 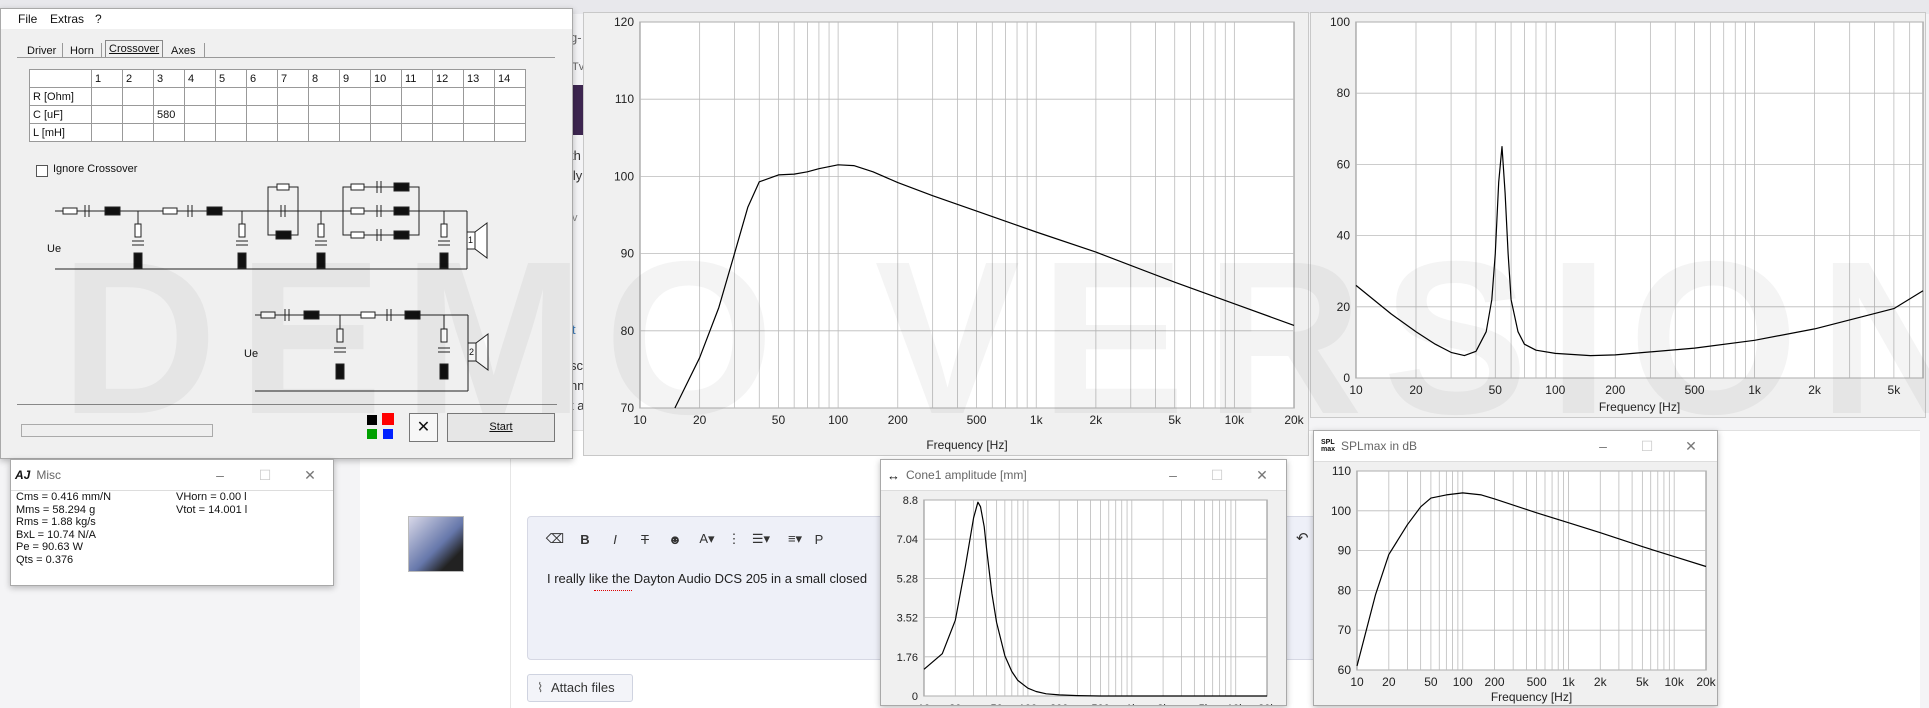 I want to click on y-tick-label: 100, so click(x=624, y=176).